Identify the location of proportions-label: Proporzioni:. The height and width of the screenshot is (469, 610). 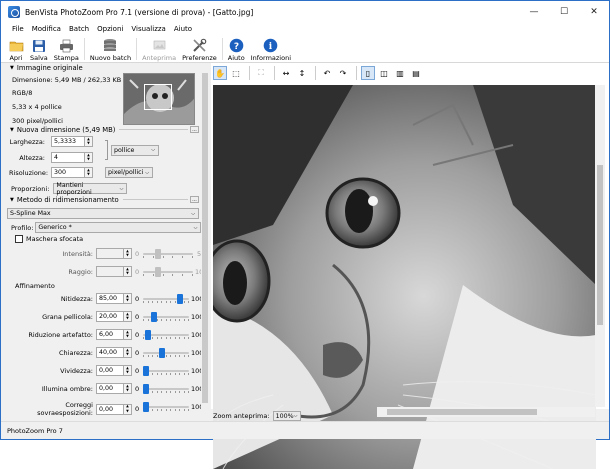
(30, 188).